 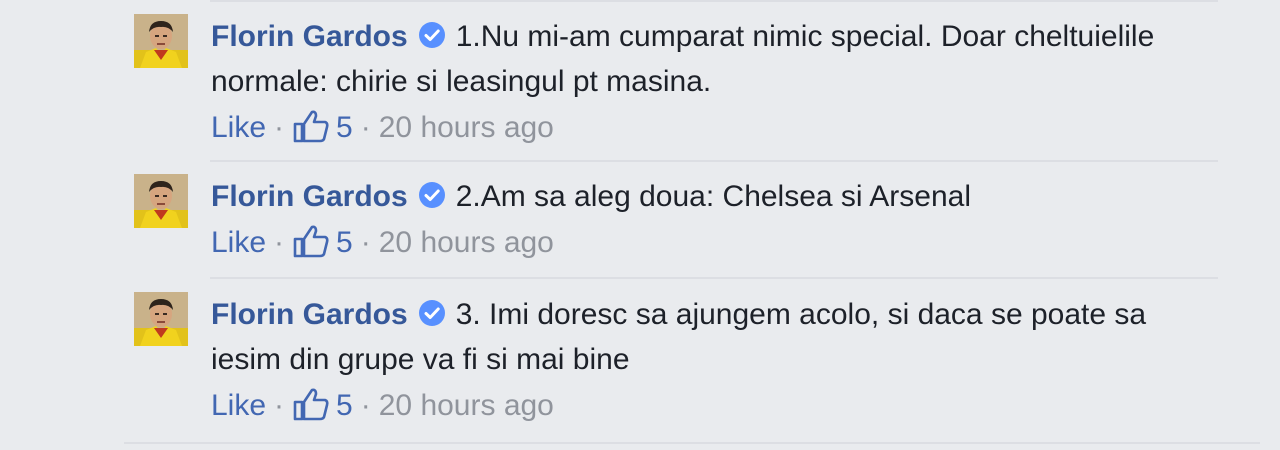 I want to click on comment-text: 2.Am sa aleg doua: Chelsea si Arsenal, so click(x=713, y=196).